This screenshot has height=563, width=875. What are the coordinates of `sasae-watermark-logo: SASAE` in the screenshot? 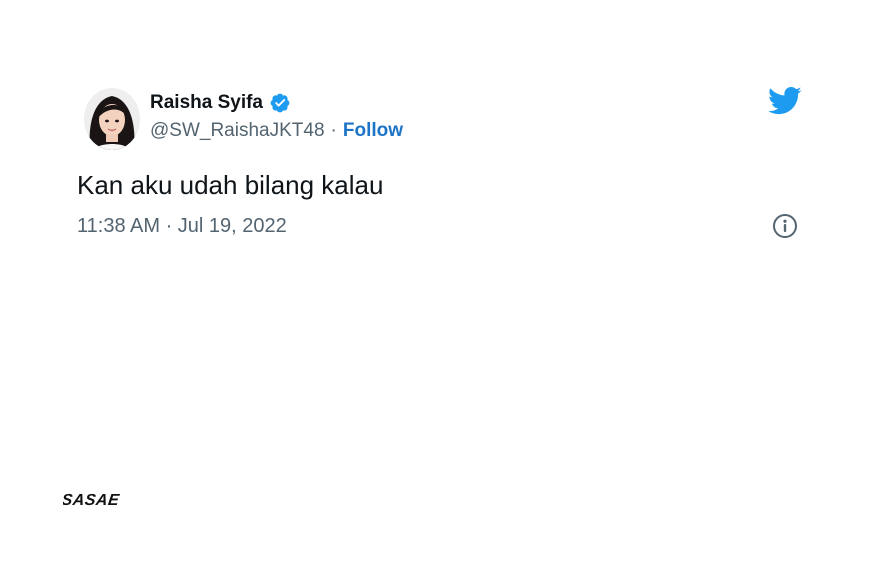 It's located at (104, 500).